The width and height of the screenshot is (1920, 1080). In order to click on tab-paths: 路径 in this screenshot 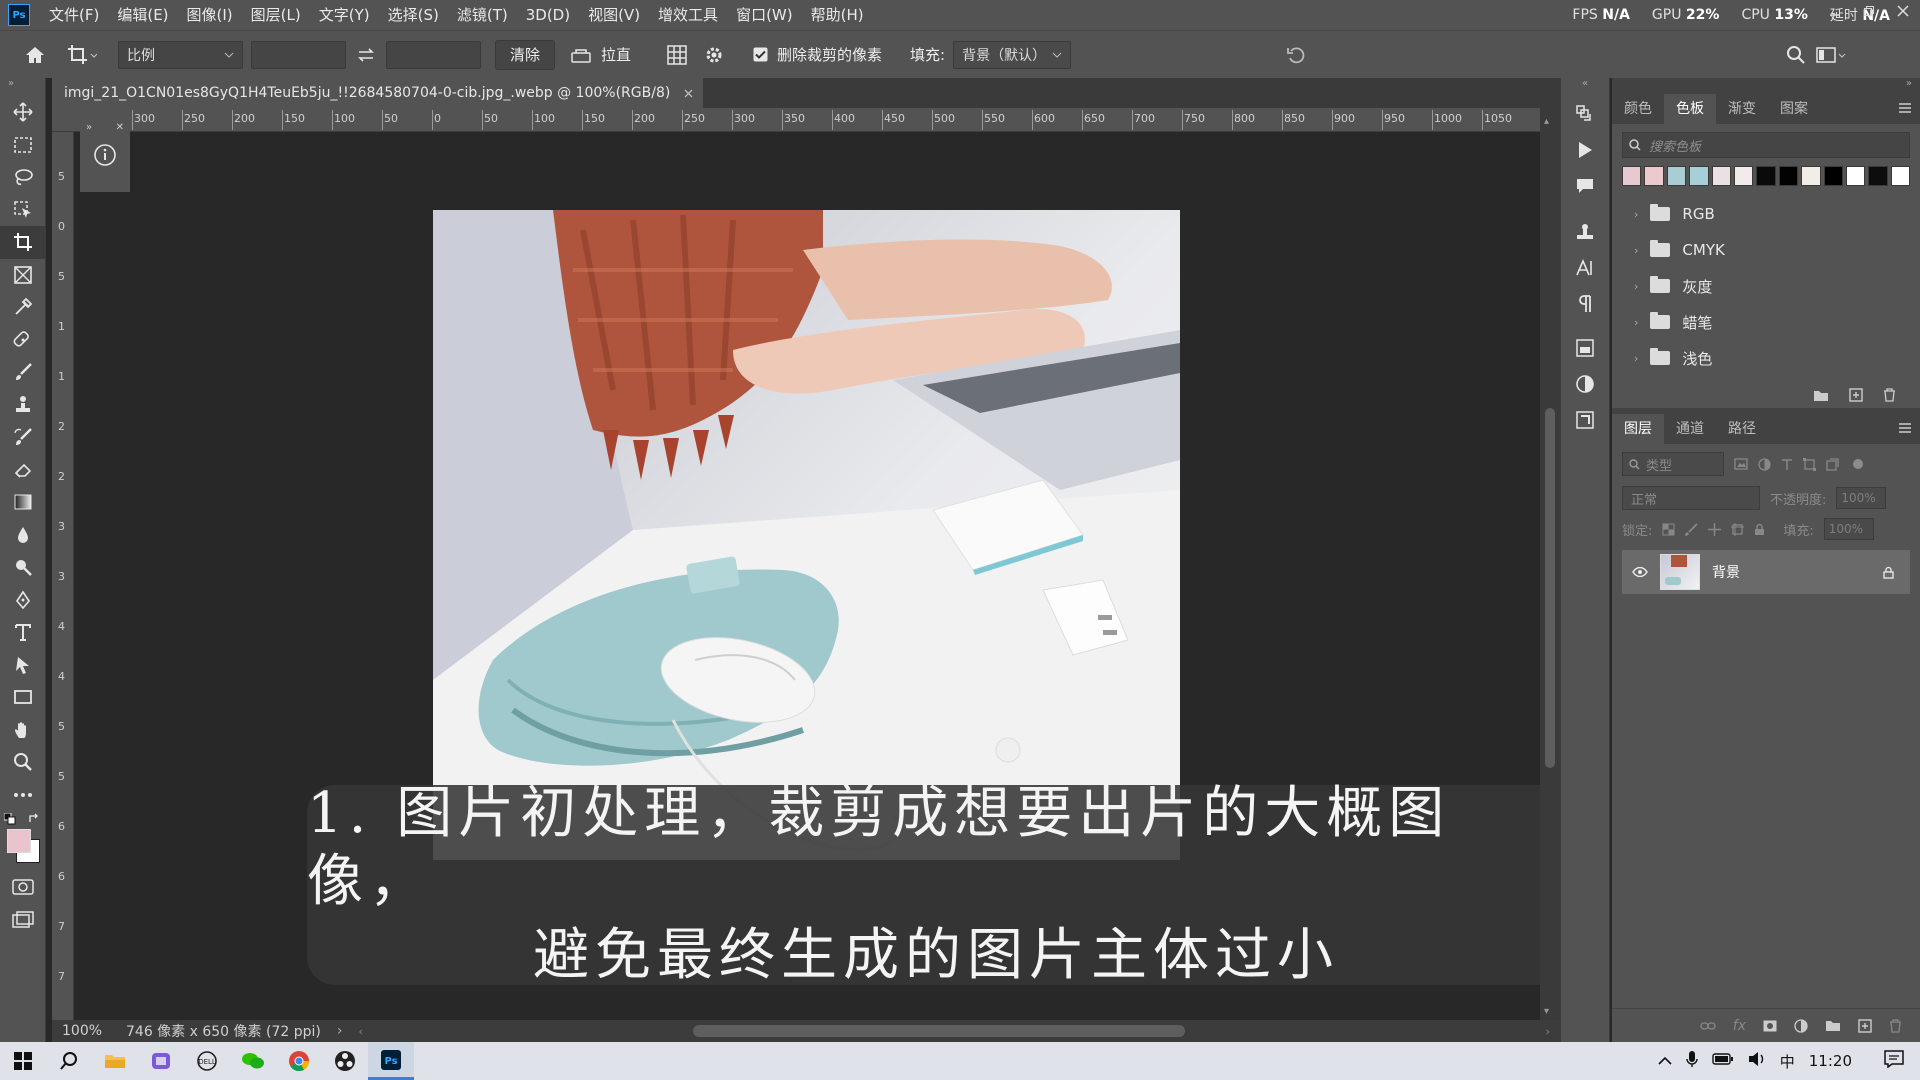, I will do `click(1742, 429)`.